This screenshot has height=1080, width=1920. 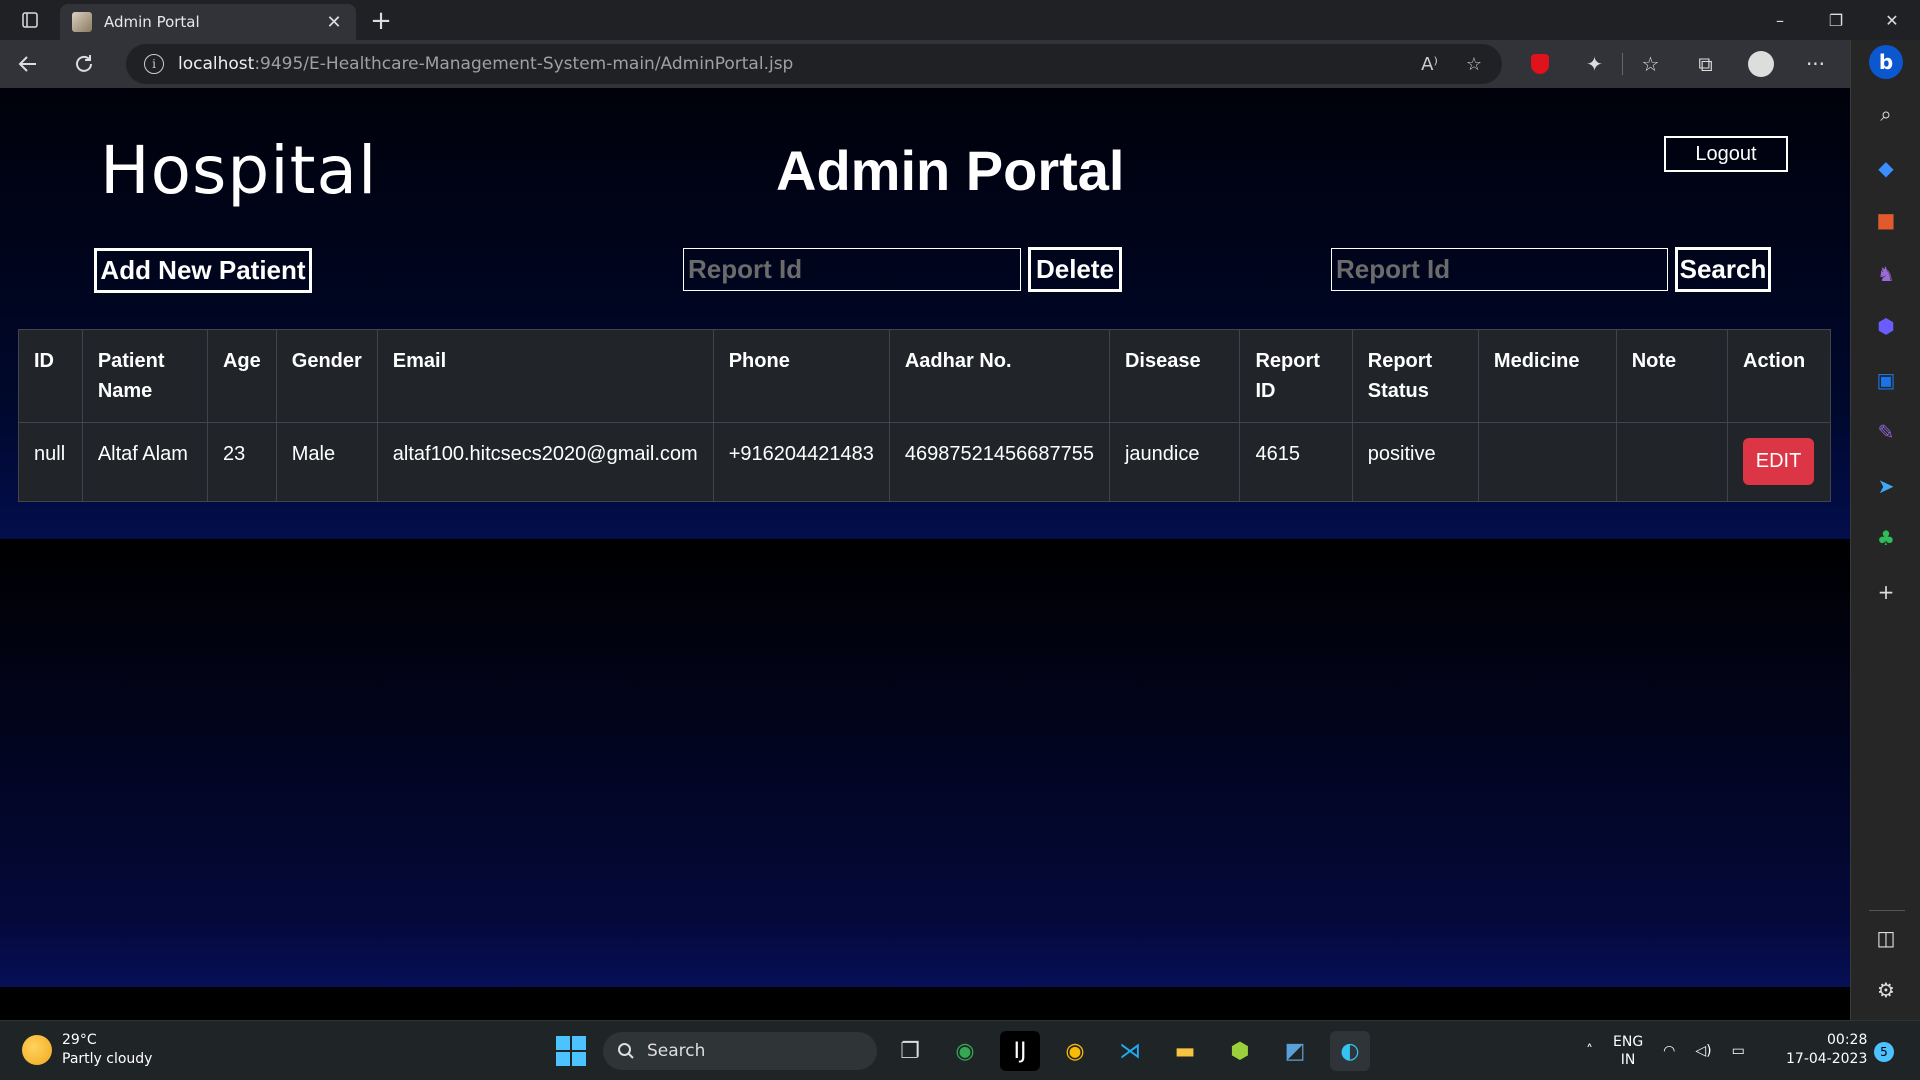 I want to click on back-arrow-icon, so click(x=27, y=64).